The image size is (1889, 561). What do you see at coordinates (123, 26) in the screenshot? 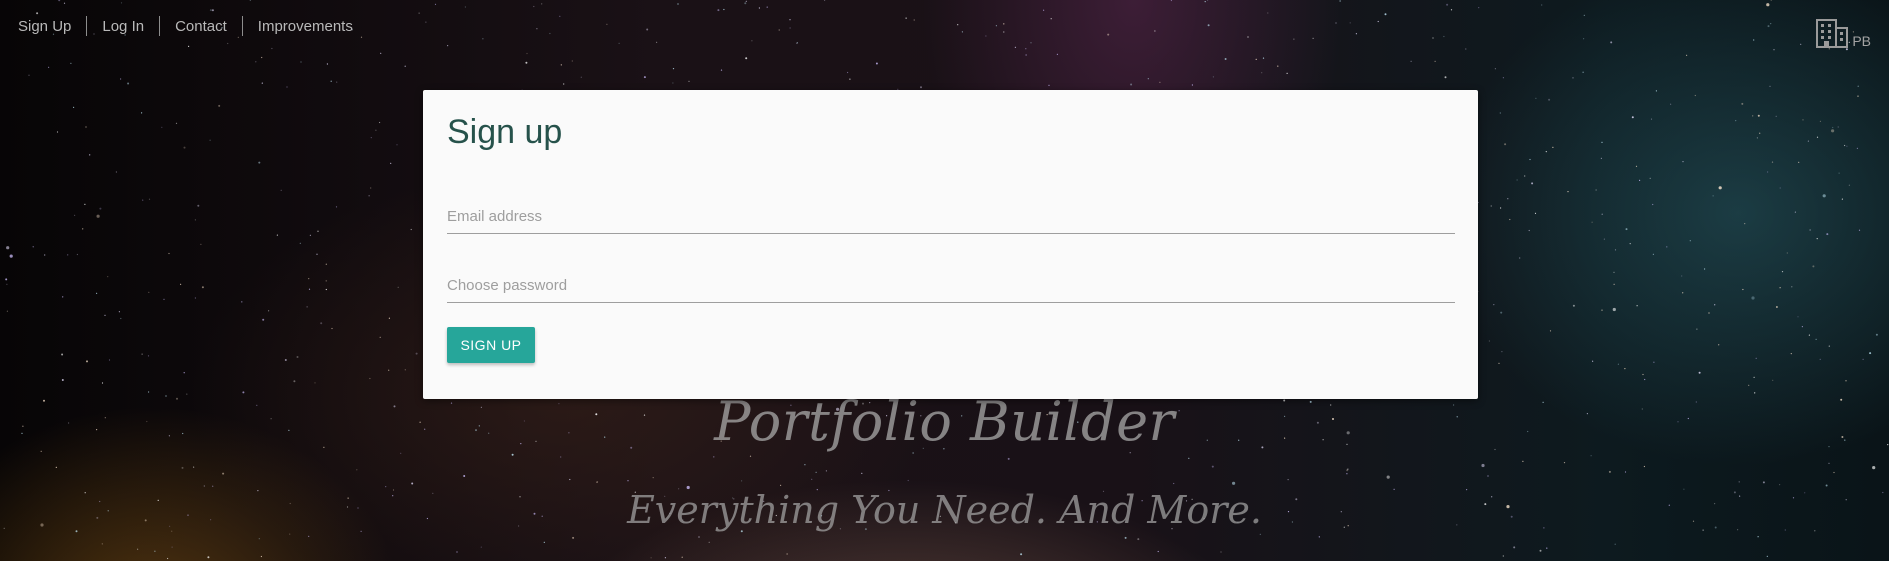
I see `nav-log-in-link: Log In` at bounding box center [123, 26].